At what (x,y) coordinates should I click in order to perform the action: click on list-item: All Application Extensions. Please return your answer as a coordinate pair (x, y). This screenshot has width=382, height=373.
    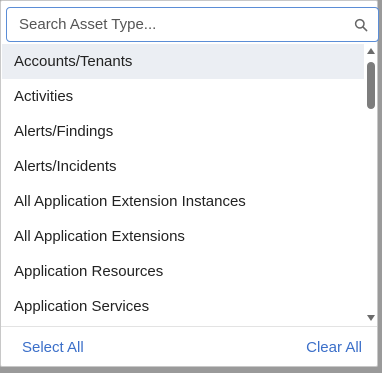
    Looking at the image, I should click on (183, 236).